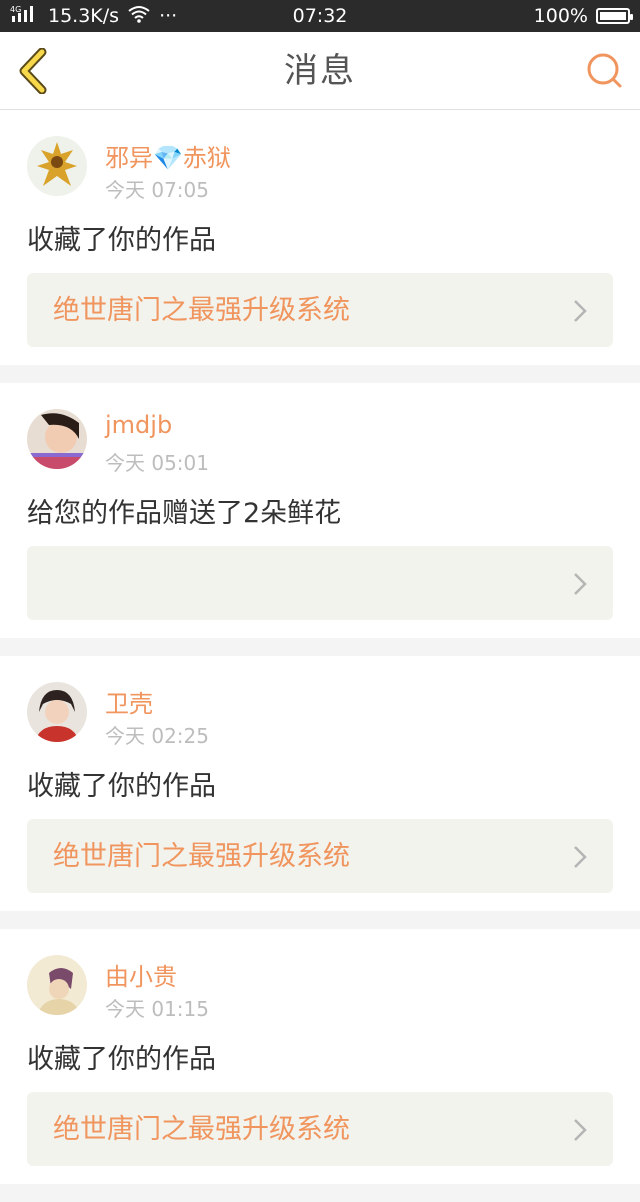 This screenshot has width=640, height=1202. I want to click on network-type: 4G, so click(15, 9).